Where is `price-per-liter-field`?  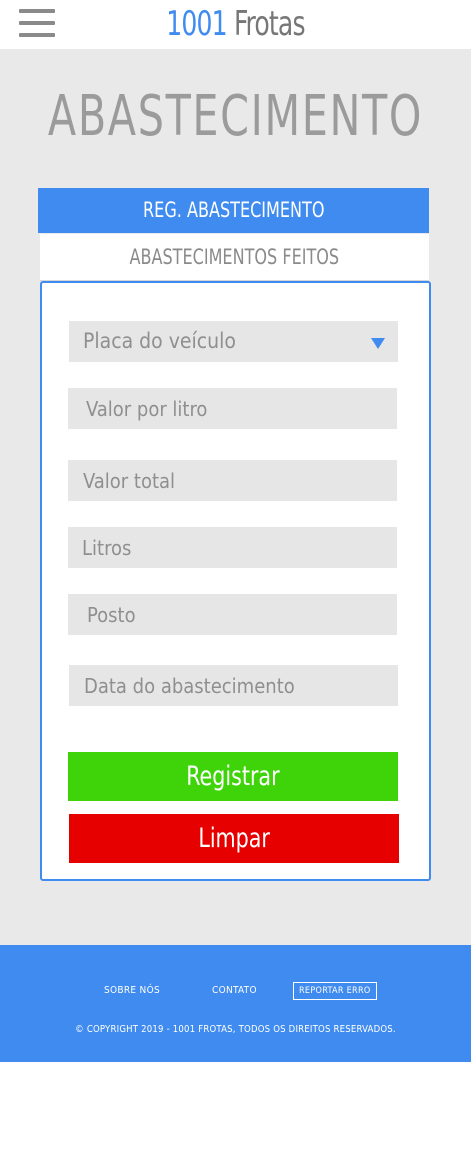
price-per-liter-field is located at coordinates (232, 408).